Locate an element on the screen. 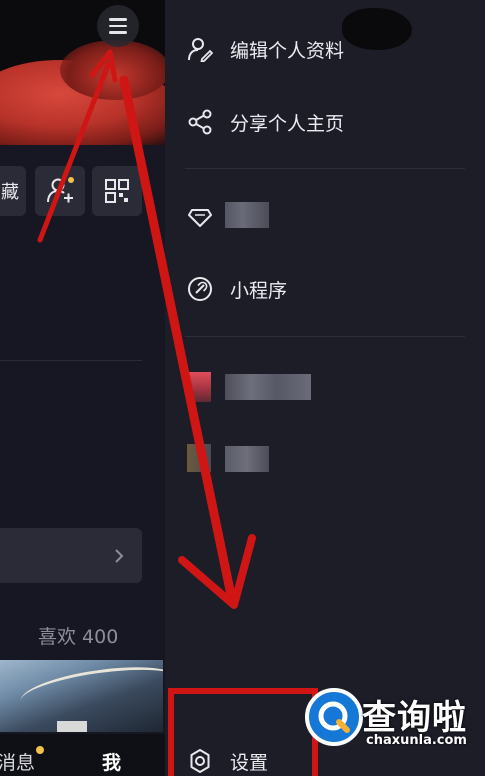 The height and width of the screenshot is (776, 485). drawer-item-label: 编辑个人资料 is located at coordinates (287, 50).